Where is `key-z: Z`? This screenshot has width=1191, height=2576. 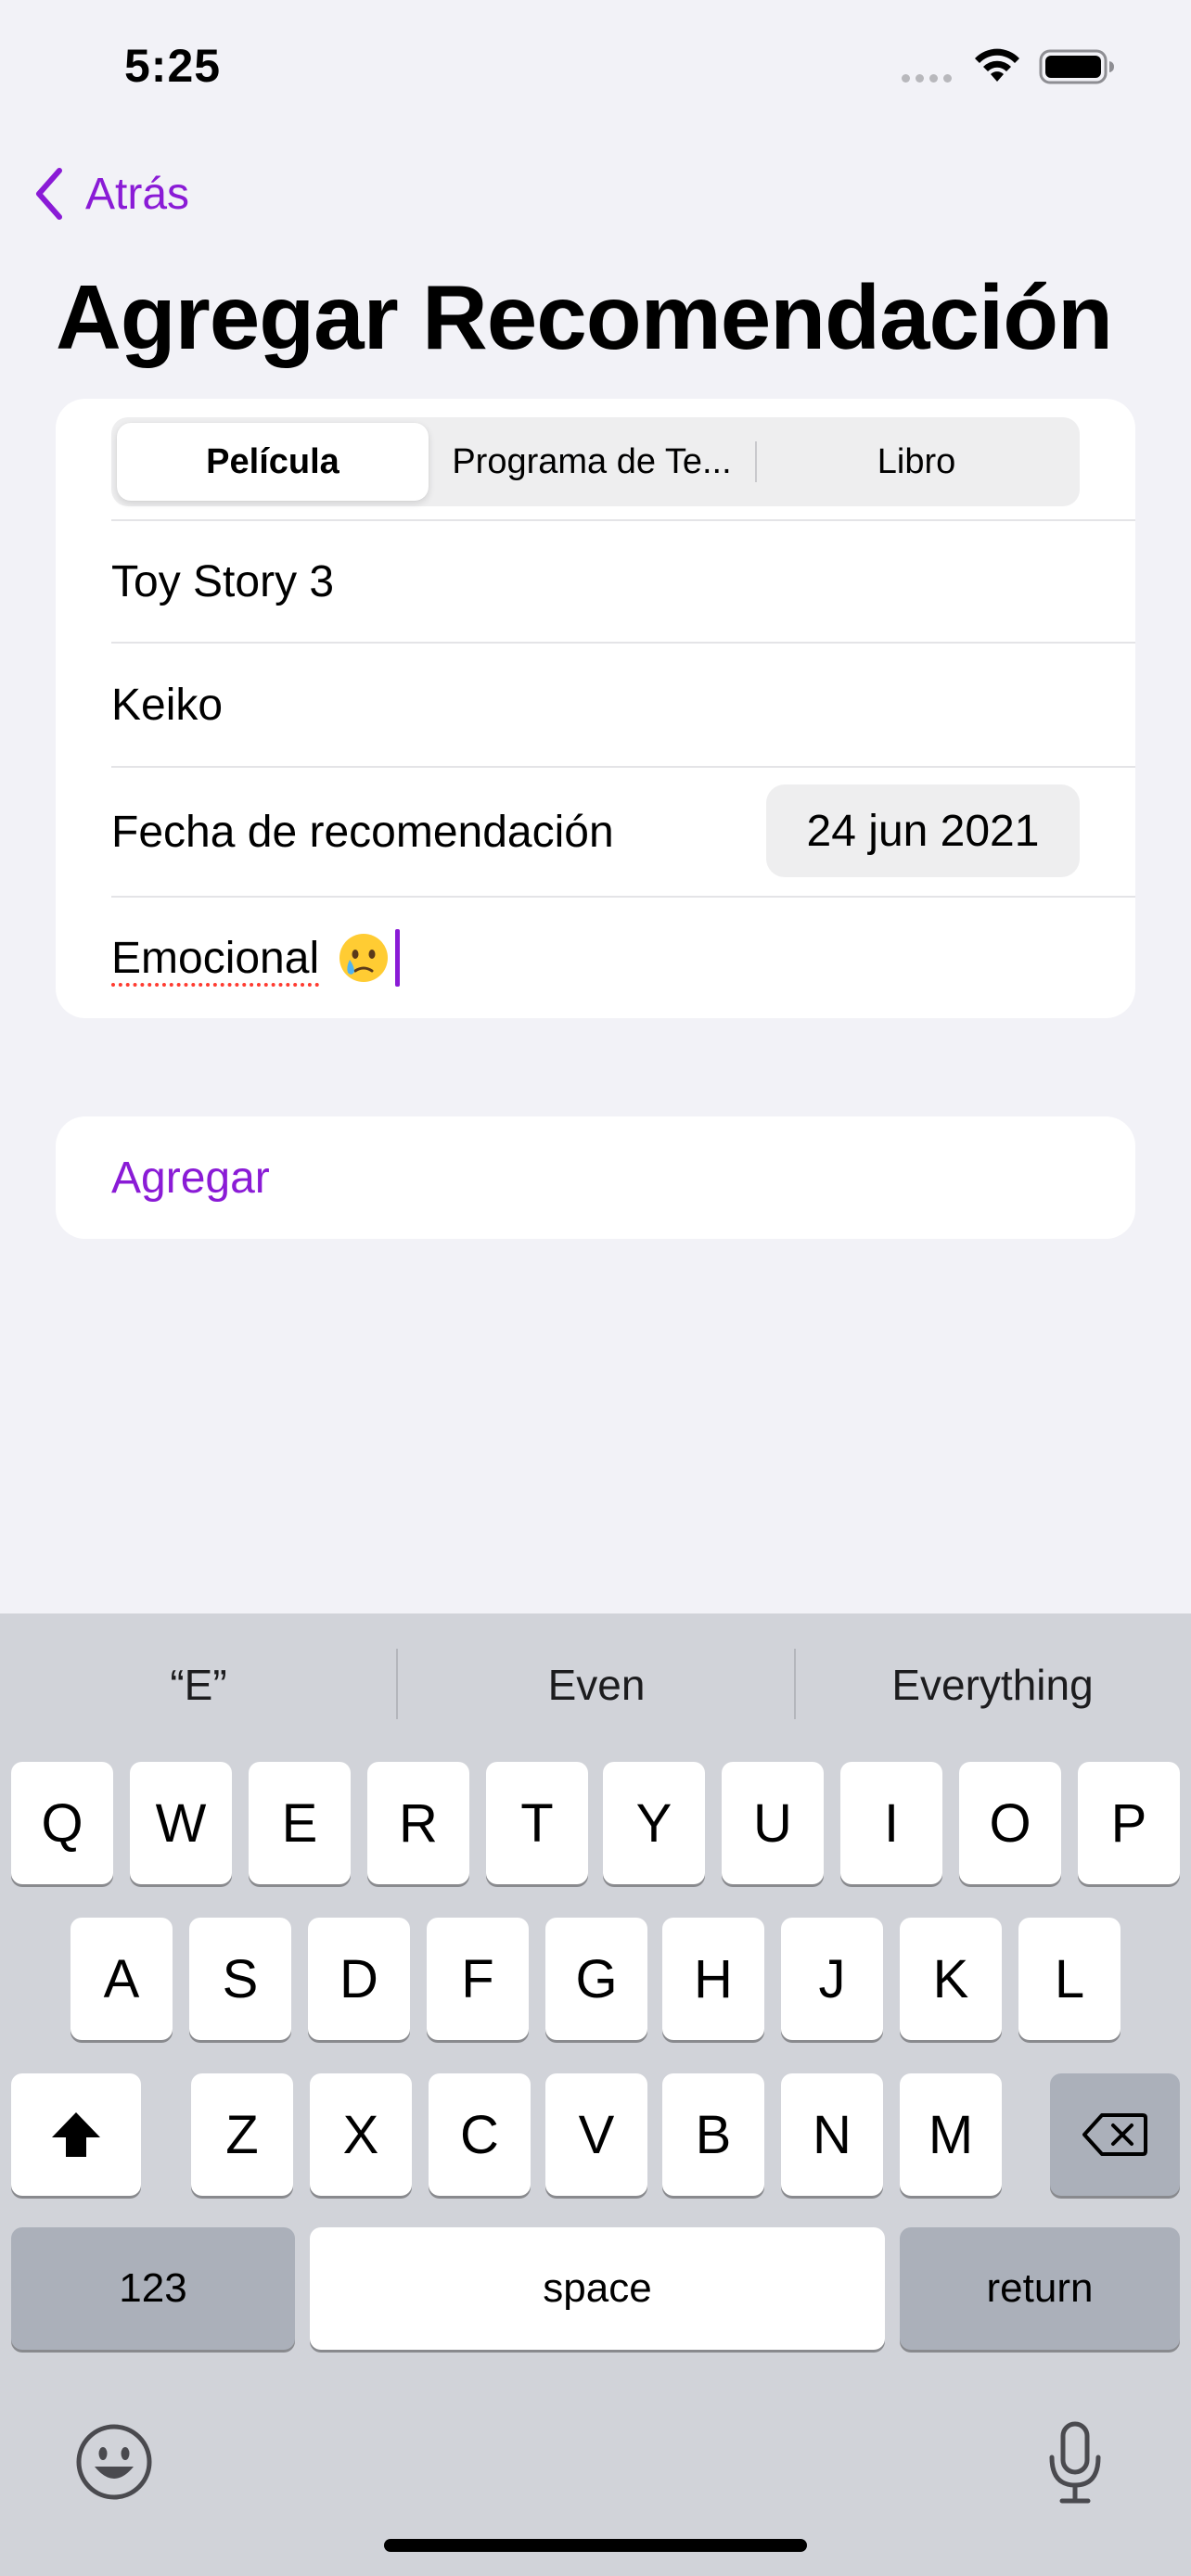 key-z: Z is located at coordinates (242, 2134).